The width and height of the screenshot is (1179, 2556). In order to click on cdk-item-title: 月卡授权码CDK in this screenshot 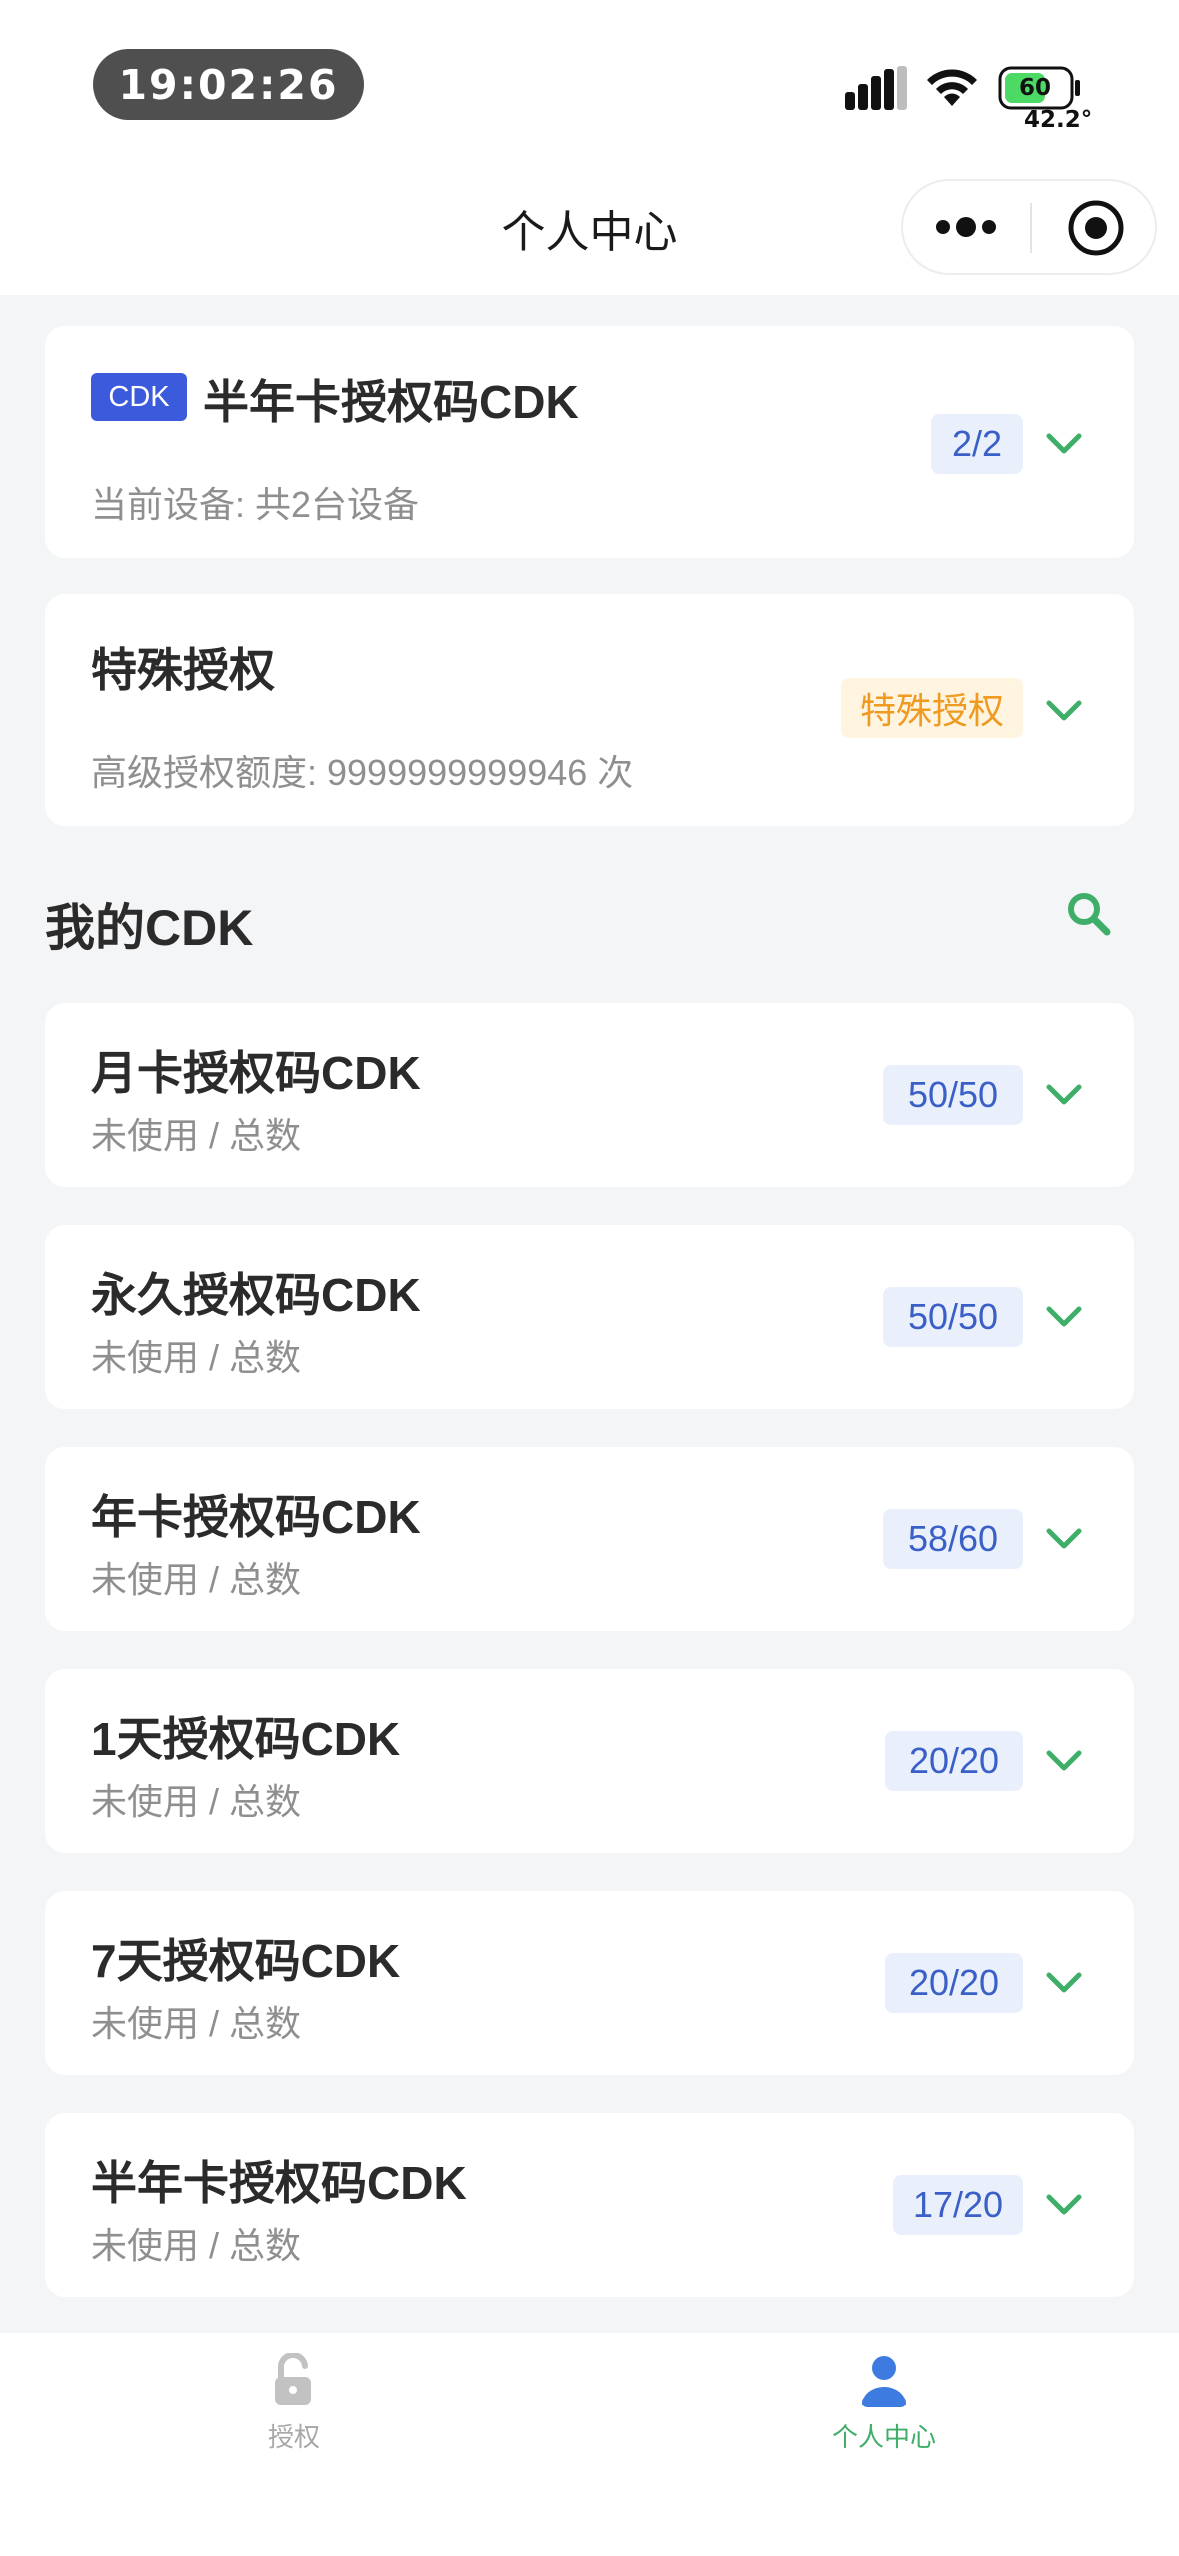, I will do `click(256, 1073)`.